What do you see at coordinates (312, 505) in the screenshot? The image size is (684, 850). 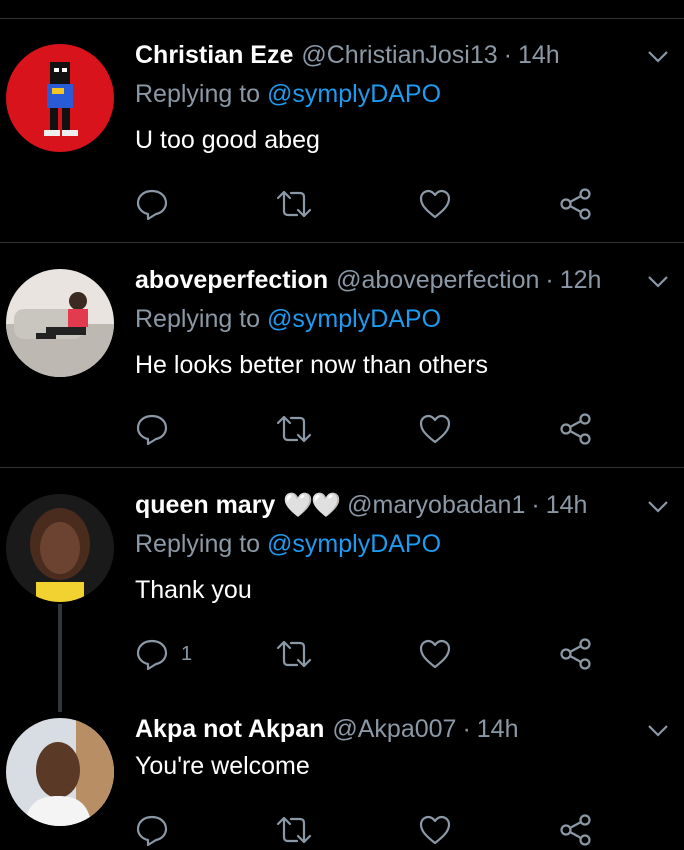 I see `white-hearts-emoji: 🤍🤍` at bounding box center [312, 505].